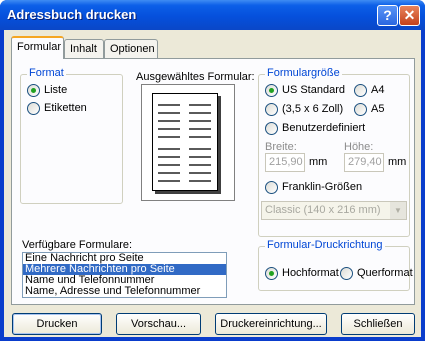 The image size is (425, 341). What do you see at coordinates (56, 90) in the screenshot?
I see `radio-label: Liste` at bounding box center [56, 90].